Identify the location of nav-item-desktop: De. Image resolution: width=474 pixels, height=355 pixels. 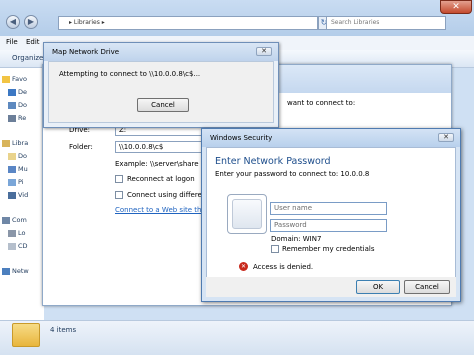
(17, 92).